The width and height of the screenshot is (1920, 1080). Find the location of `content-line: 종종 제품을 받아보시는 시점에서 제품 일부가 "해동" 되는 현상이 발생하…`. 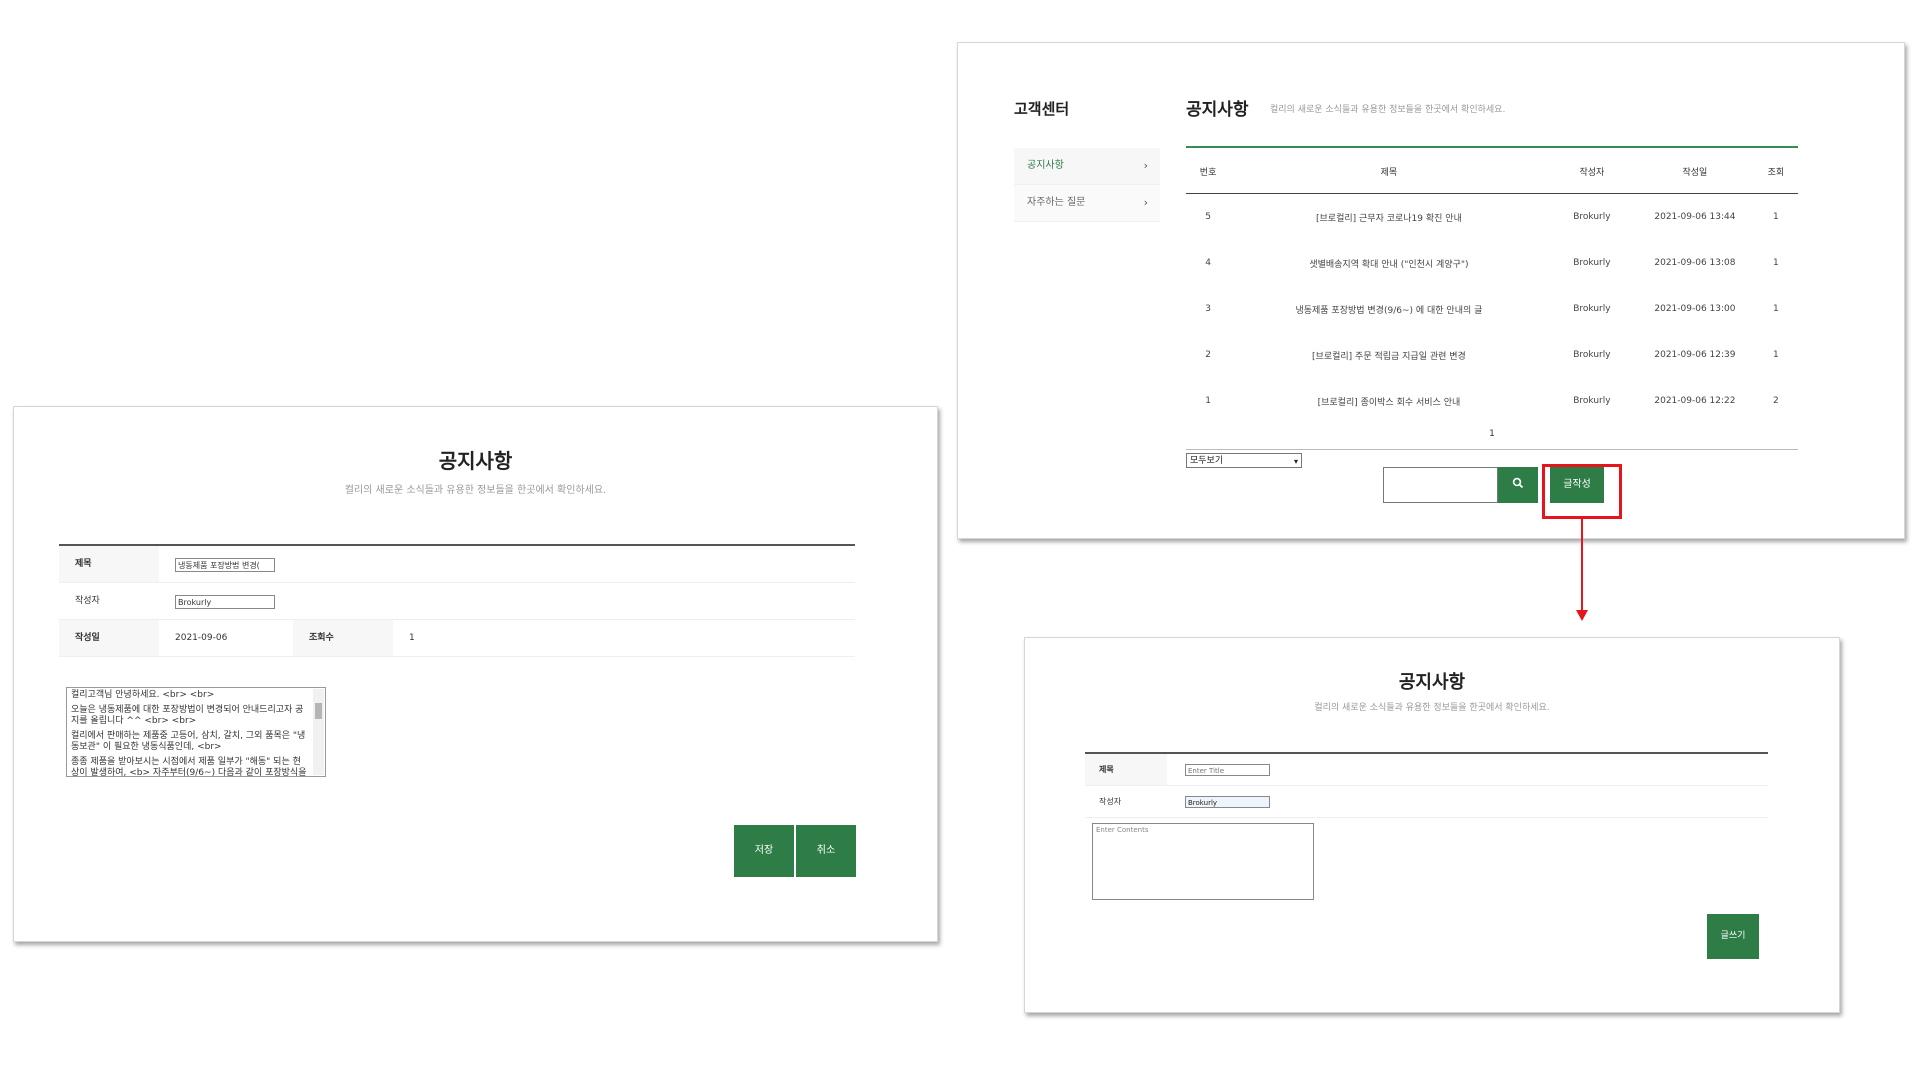

content-line: 종종 제품을 받아보시는 시점에서 제품 일부가 "해동" 되는 현상이 발생하… is located at coordinates (189, 767).